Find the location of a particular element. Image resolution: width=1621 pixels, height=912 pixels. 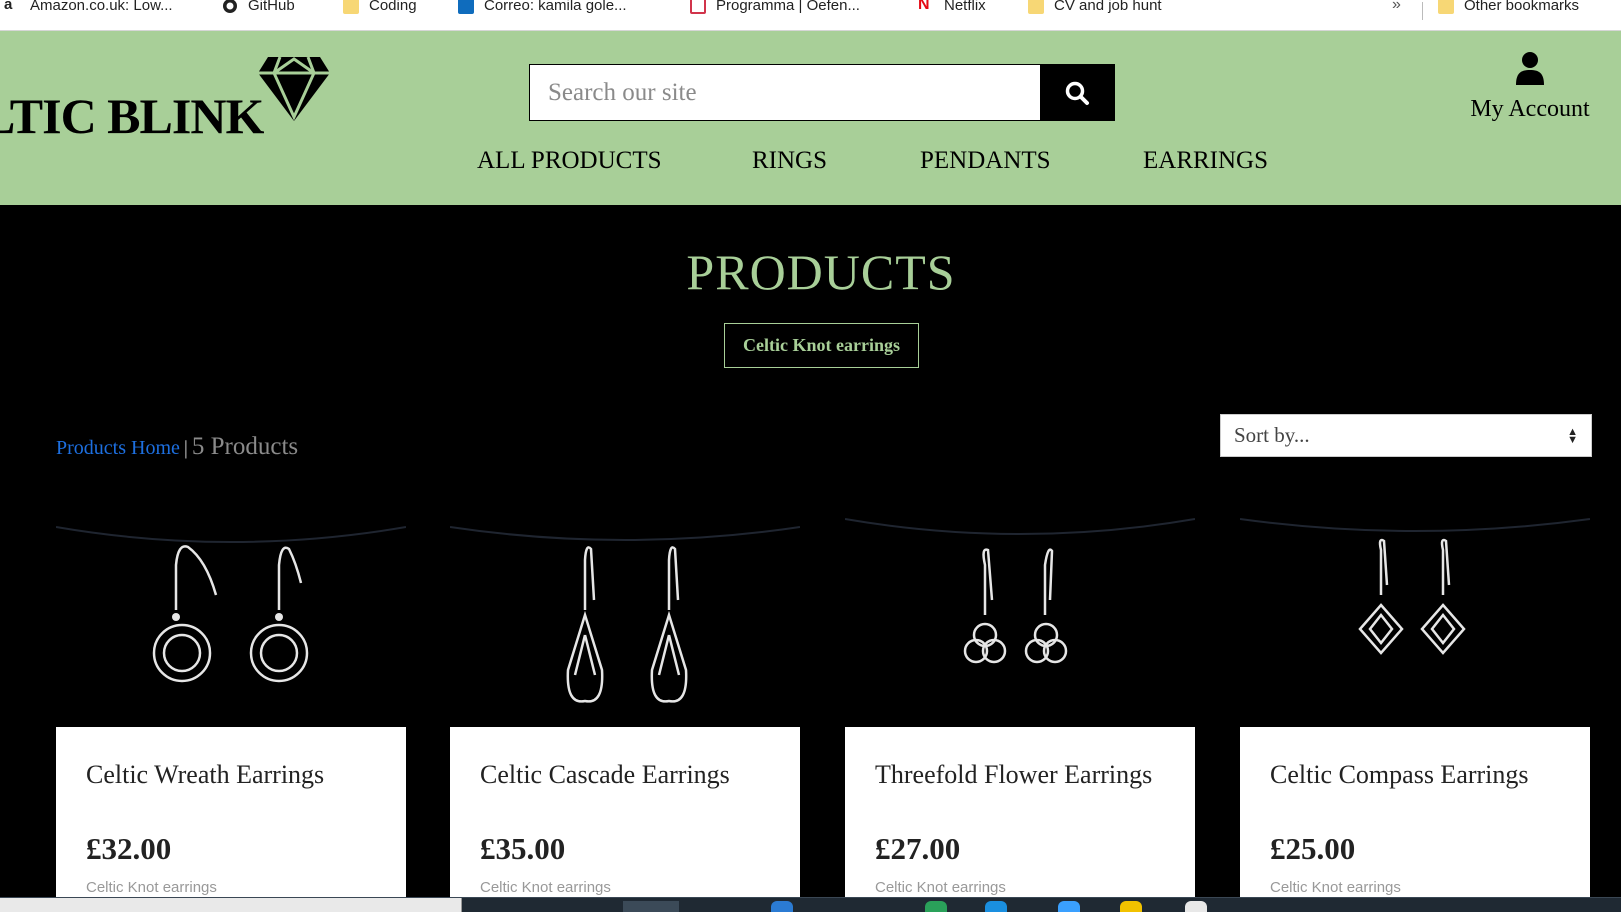

bookmarks-overflow-button: » is located at coordinates (1396, 7).